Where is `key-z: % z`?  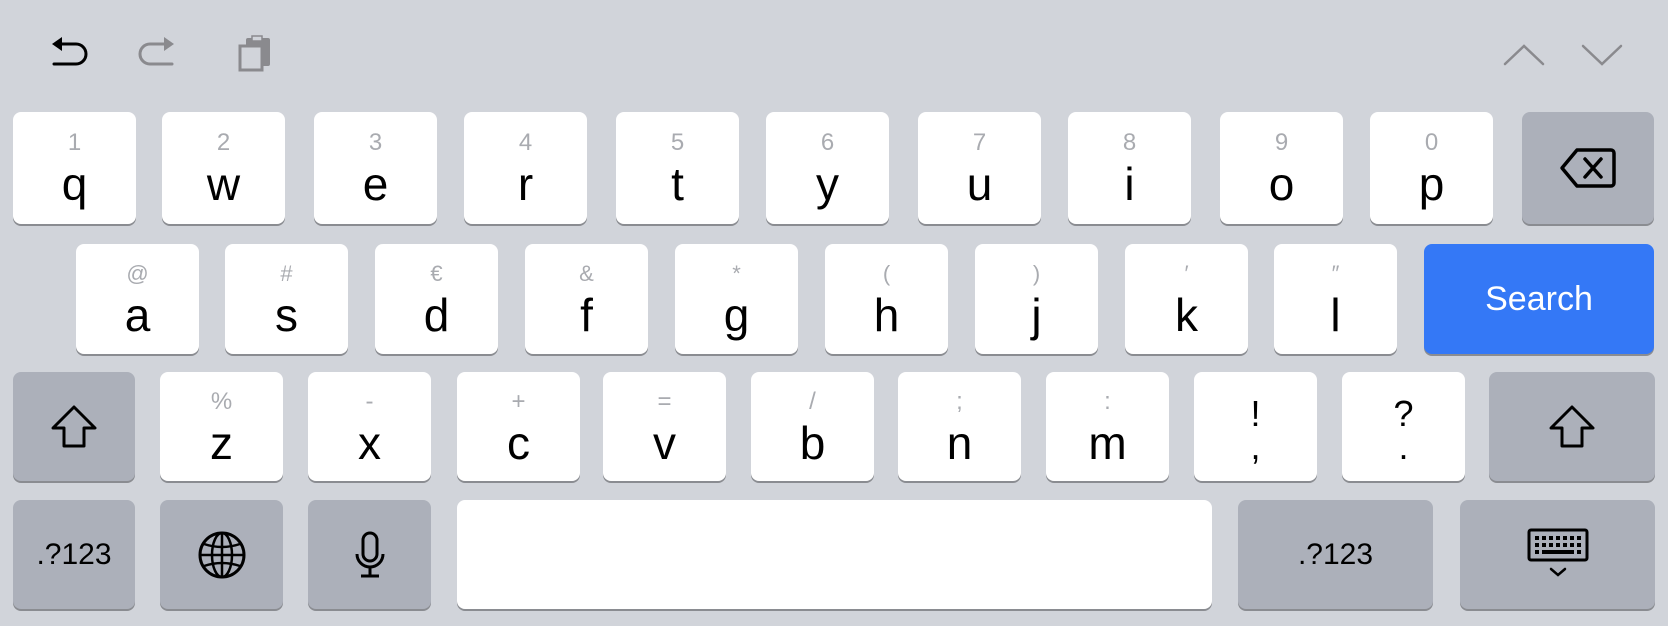
key-z: % z is located at coordinates (221, 426).